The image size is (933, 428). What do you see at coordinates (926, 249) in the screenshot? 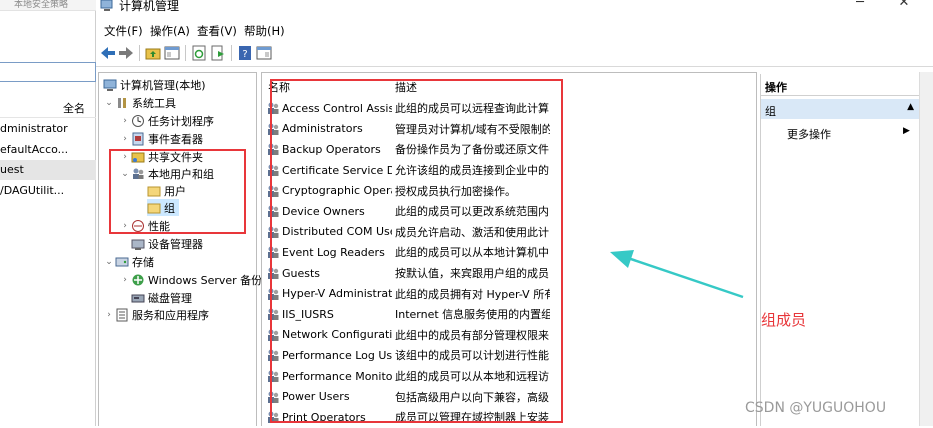
I see `vertical-scrollbar` at bounding box center [926, 249].